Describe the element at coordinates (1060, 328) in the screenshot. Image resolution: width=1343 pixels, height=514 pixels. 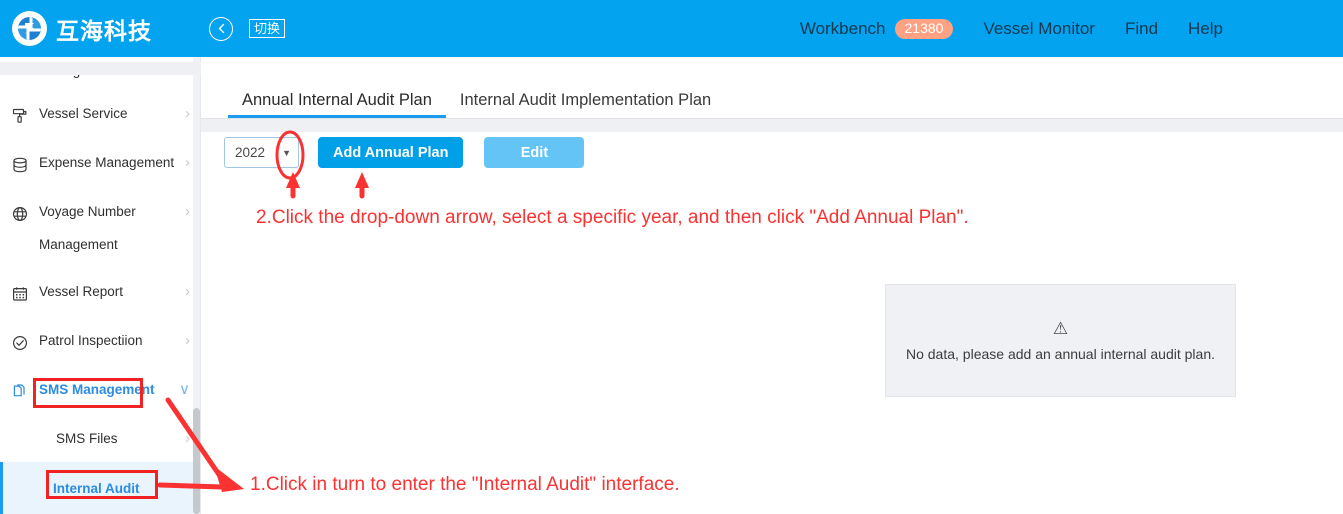
I see `warning-triangle-icon: ⚠` at that location.